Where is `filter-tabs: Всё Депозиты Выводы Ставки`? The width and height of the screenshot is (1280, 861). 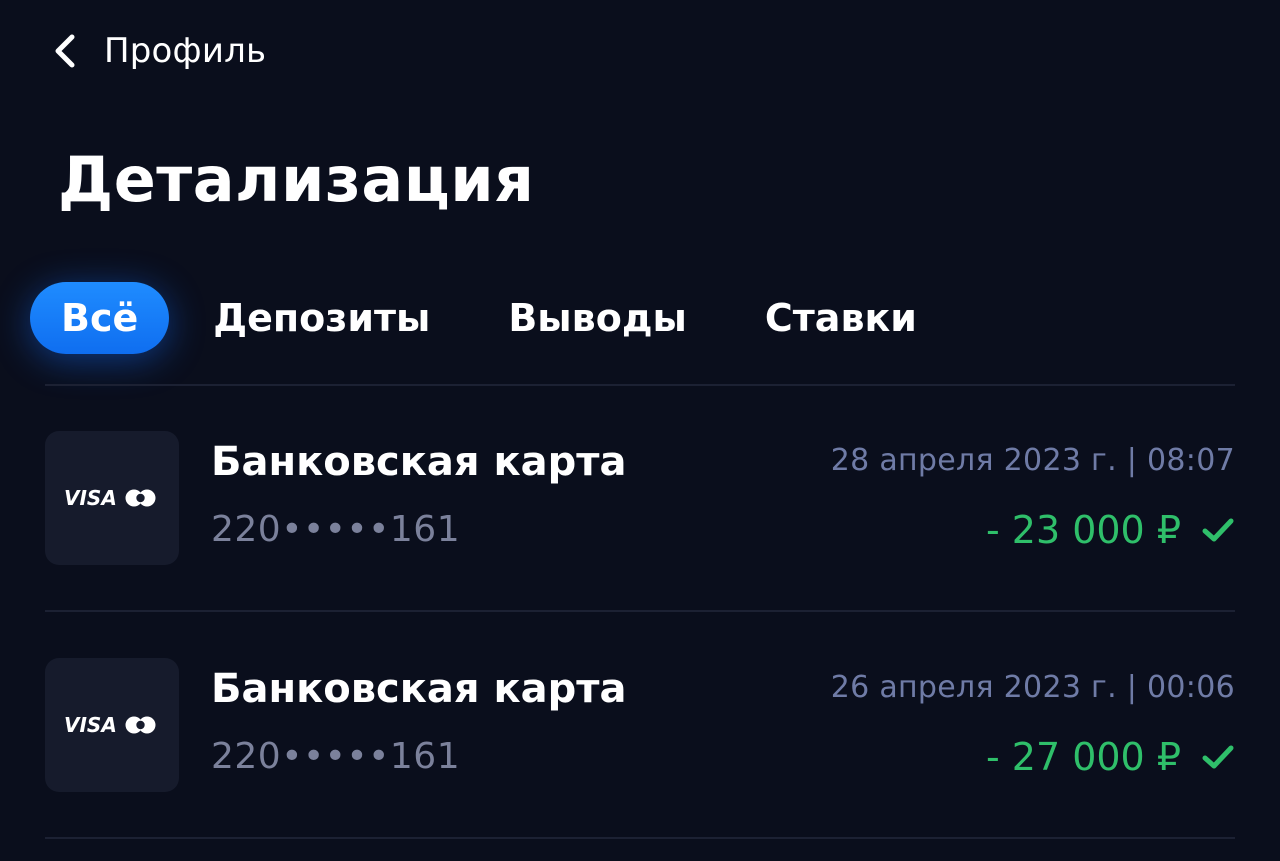 filter-tabs: Всё Депозиты Выводы Ставки is located at coordinates (473, 318).